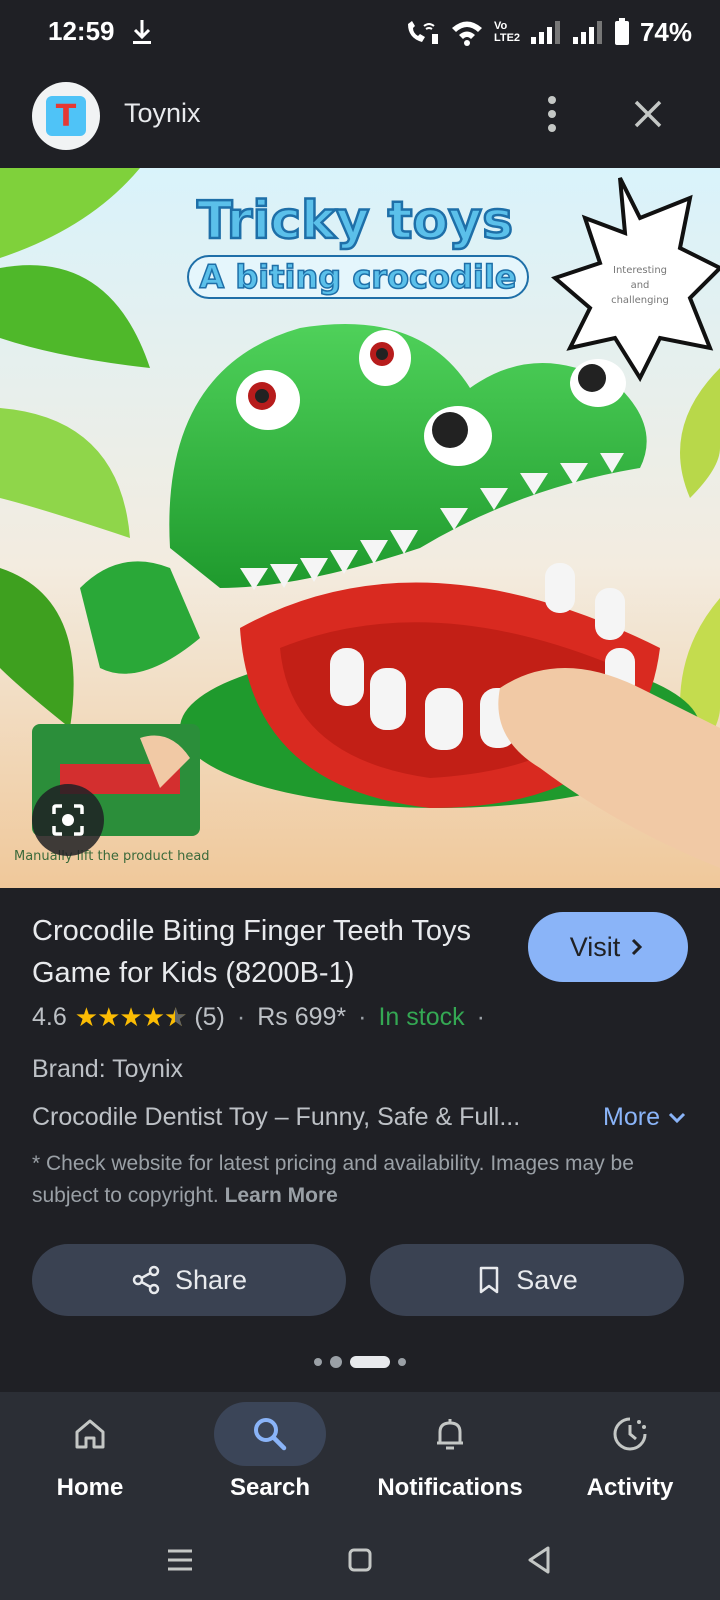  Describe the element at coordinates (421, 1017) in the screenshot. I see `stock-status: In stock` at that location.